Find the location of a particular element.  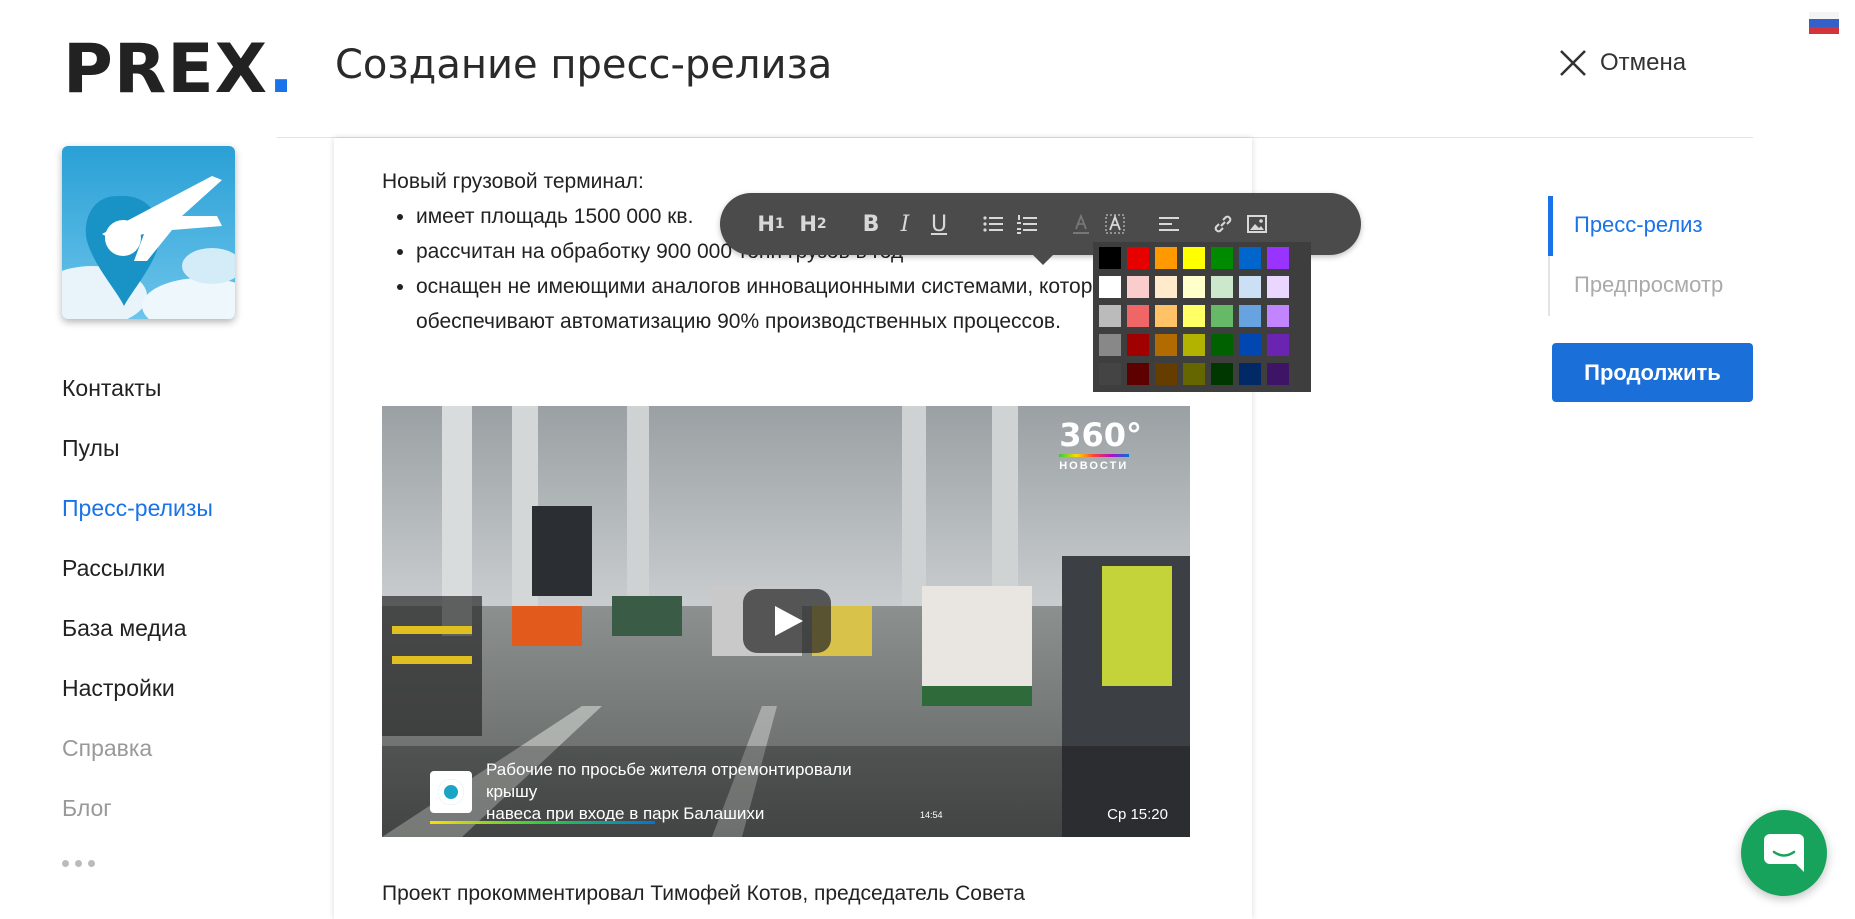

news-logo-icon is located at coordinates (451, 792).